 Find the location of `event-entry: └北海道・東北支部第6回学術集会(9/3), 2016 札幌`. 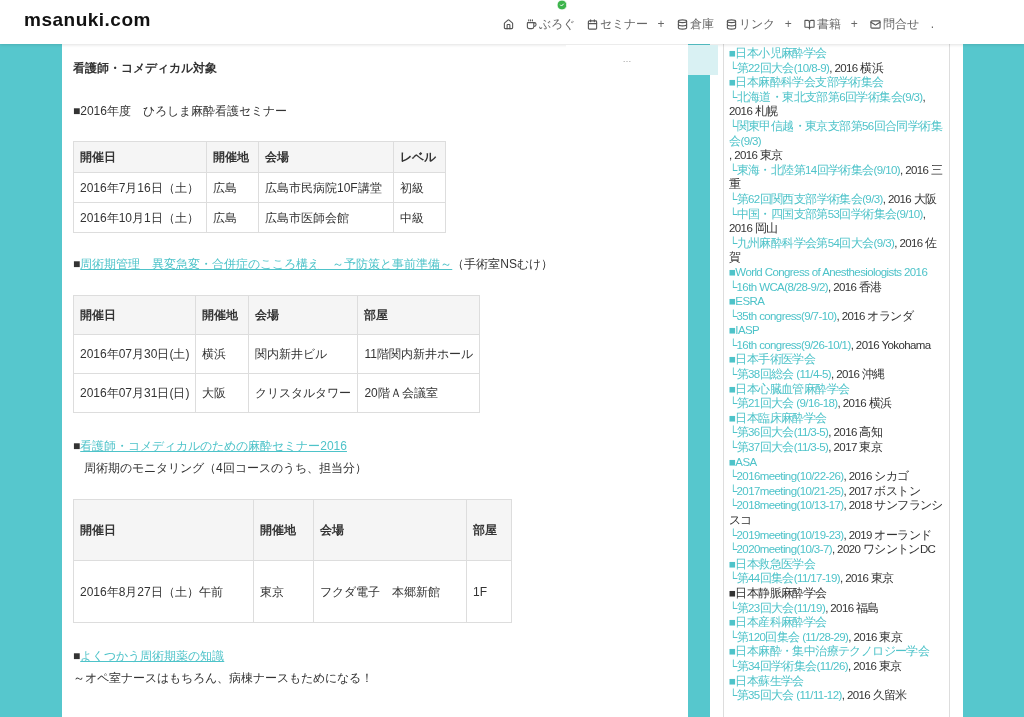

event-entry: └北海道・東北支部第6回学術集会(9/3), 2016 札幌 is located at coordinates (828, 104).